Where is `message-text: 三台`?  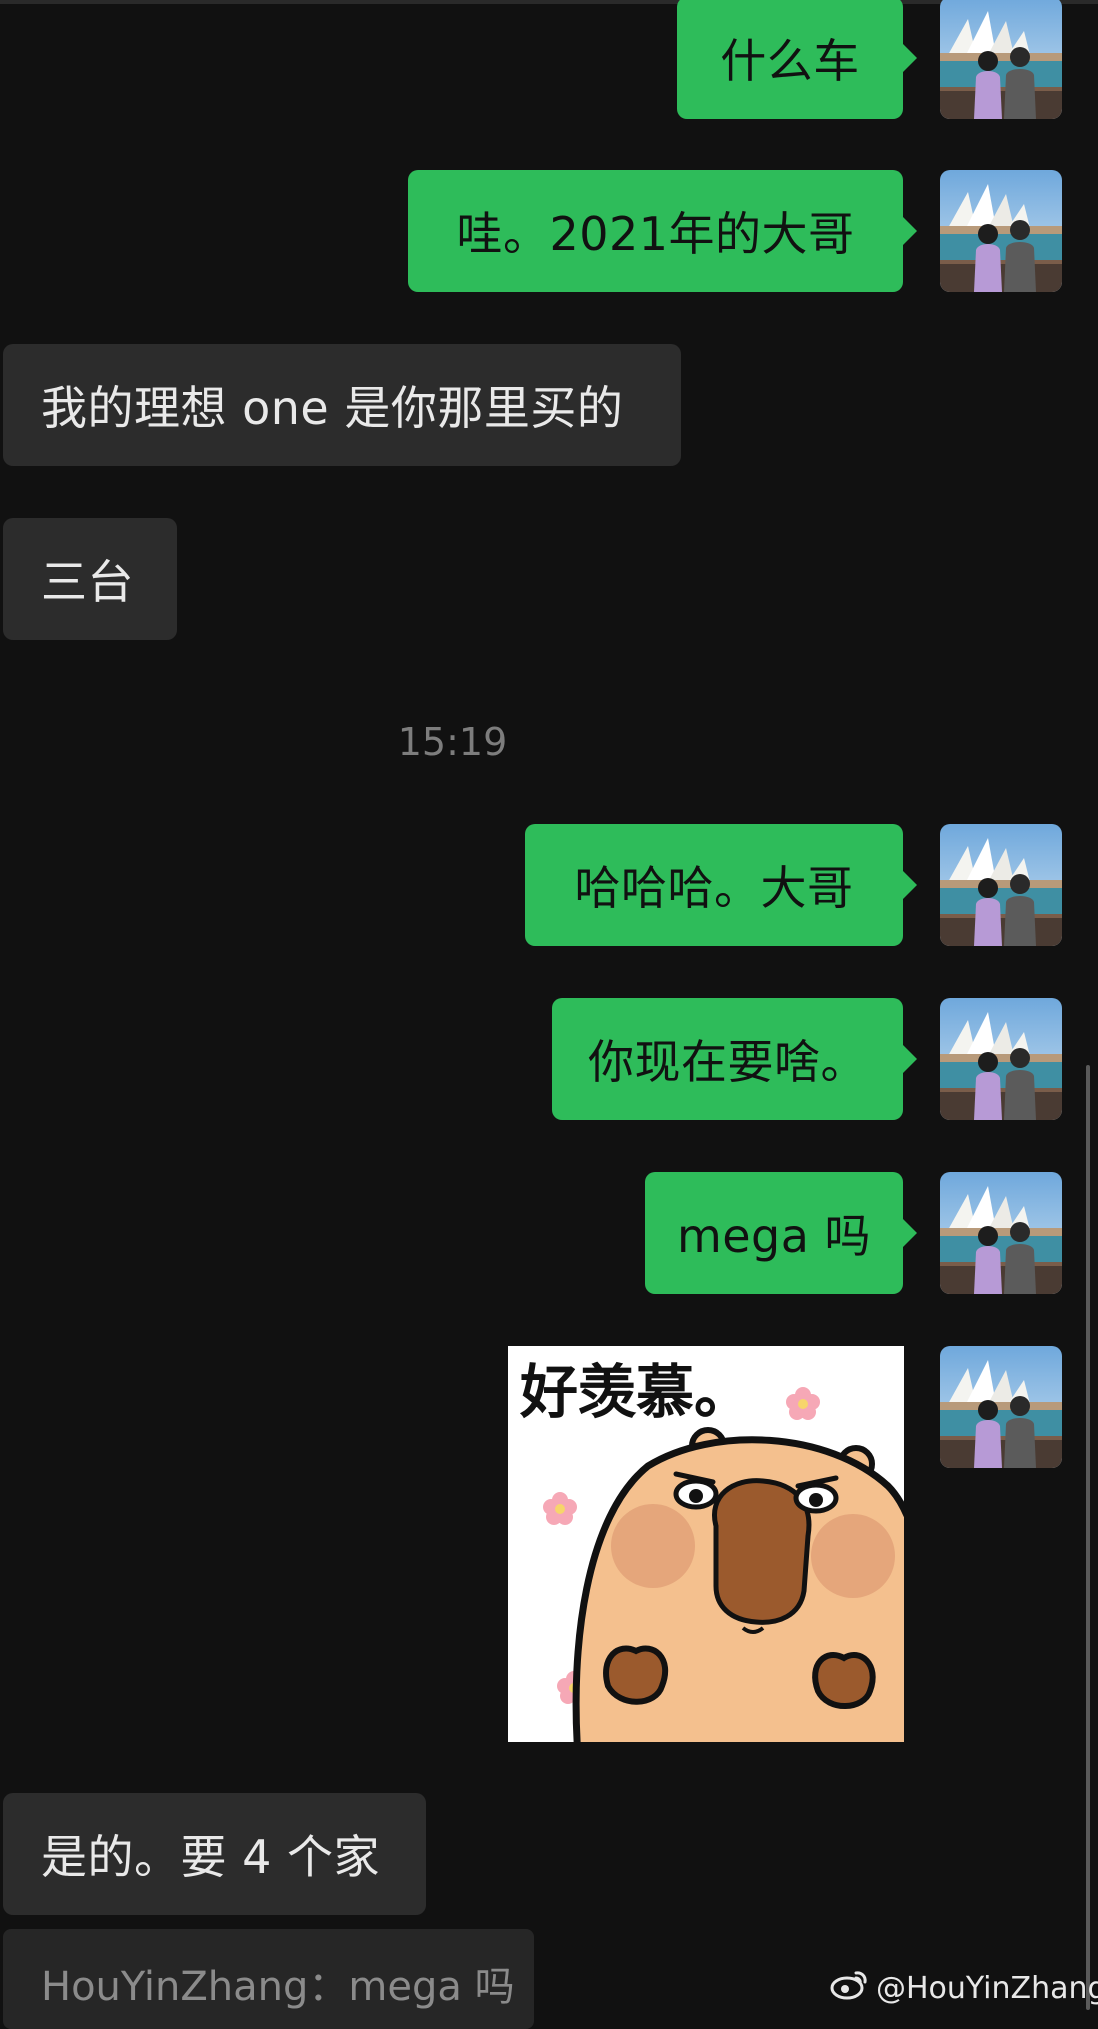 message-text: 三台 is located at coordinates (87, 582).